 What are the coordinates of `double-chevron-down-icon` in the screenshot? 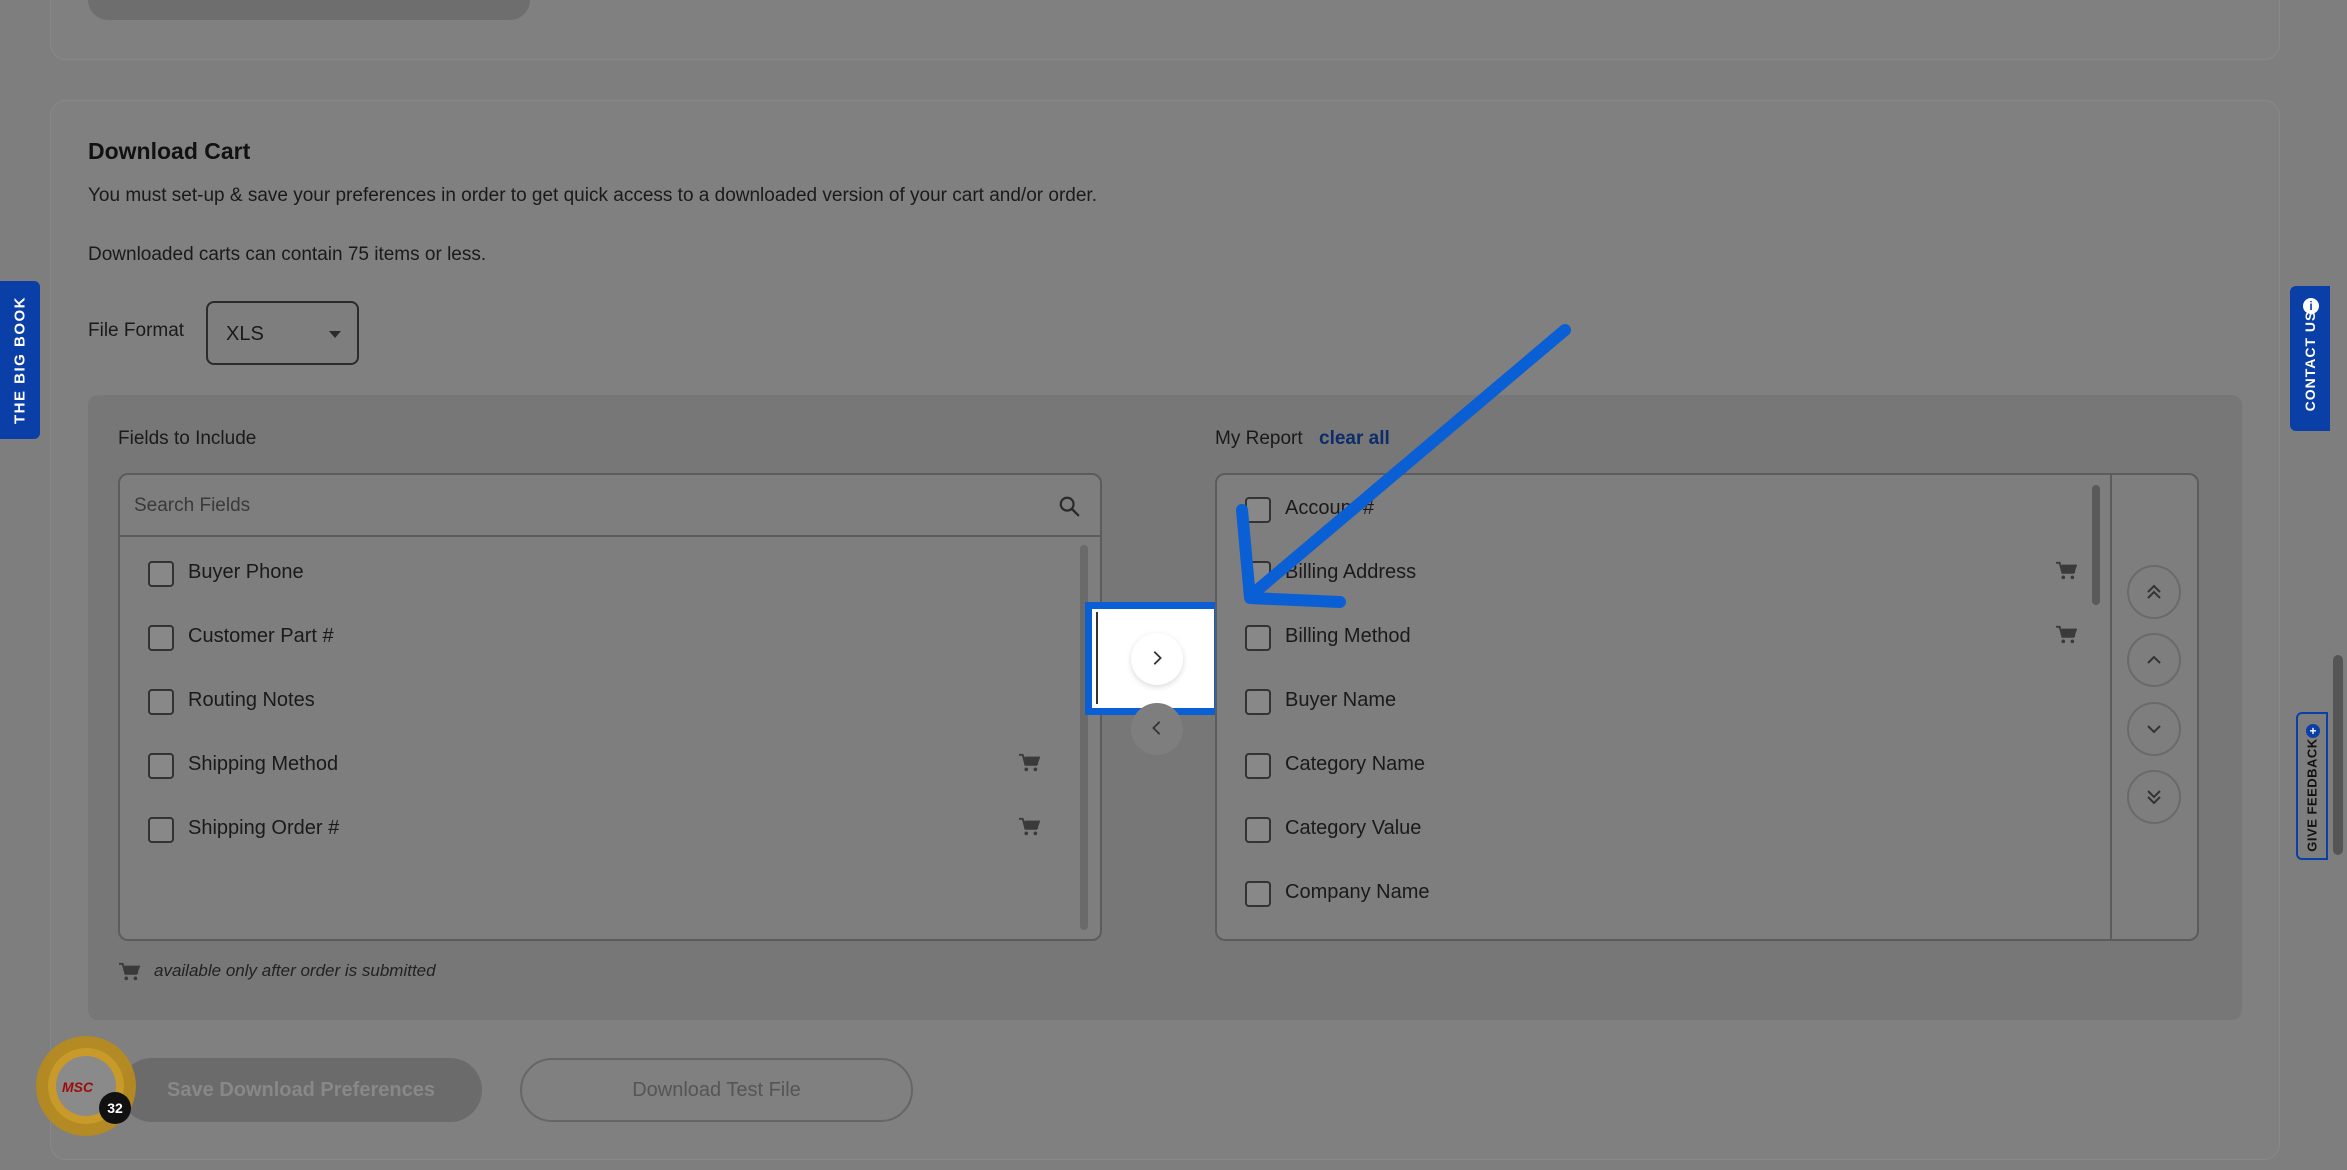 It's located at (2154, 797).